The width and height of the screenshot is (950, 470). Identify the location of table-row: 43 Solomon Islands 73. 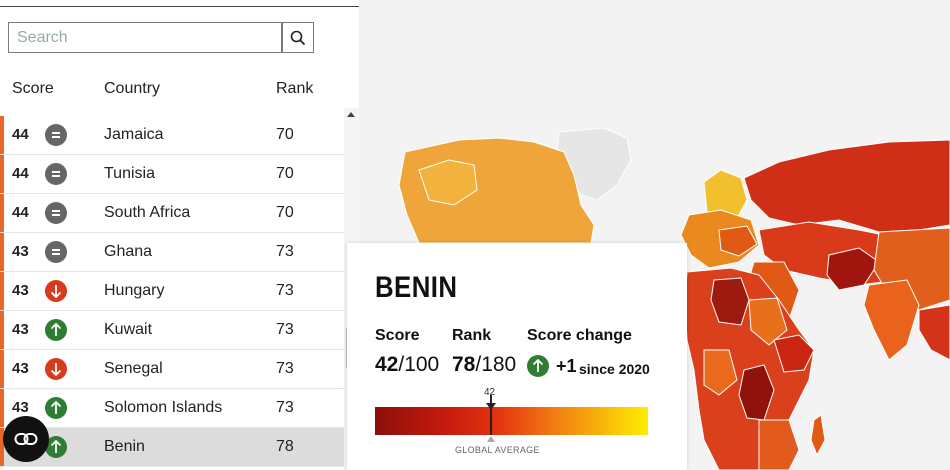
(172, 408).